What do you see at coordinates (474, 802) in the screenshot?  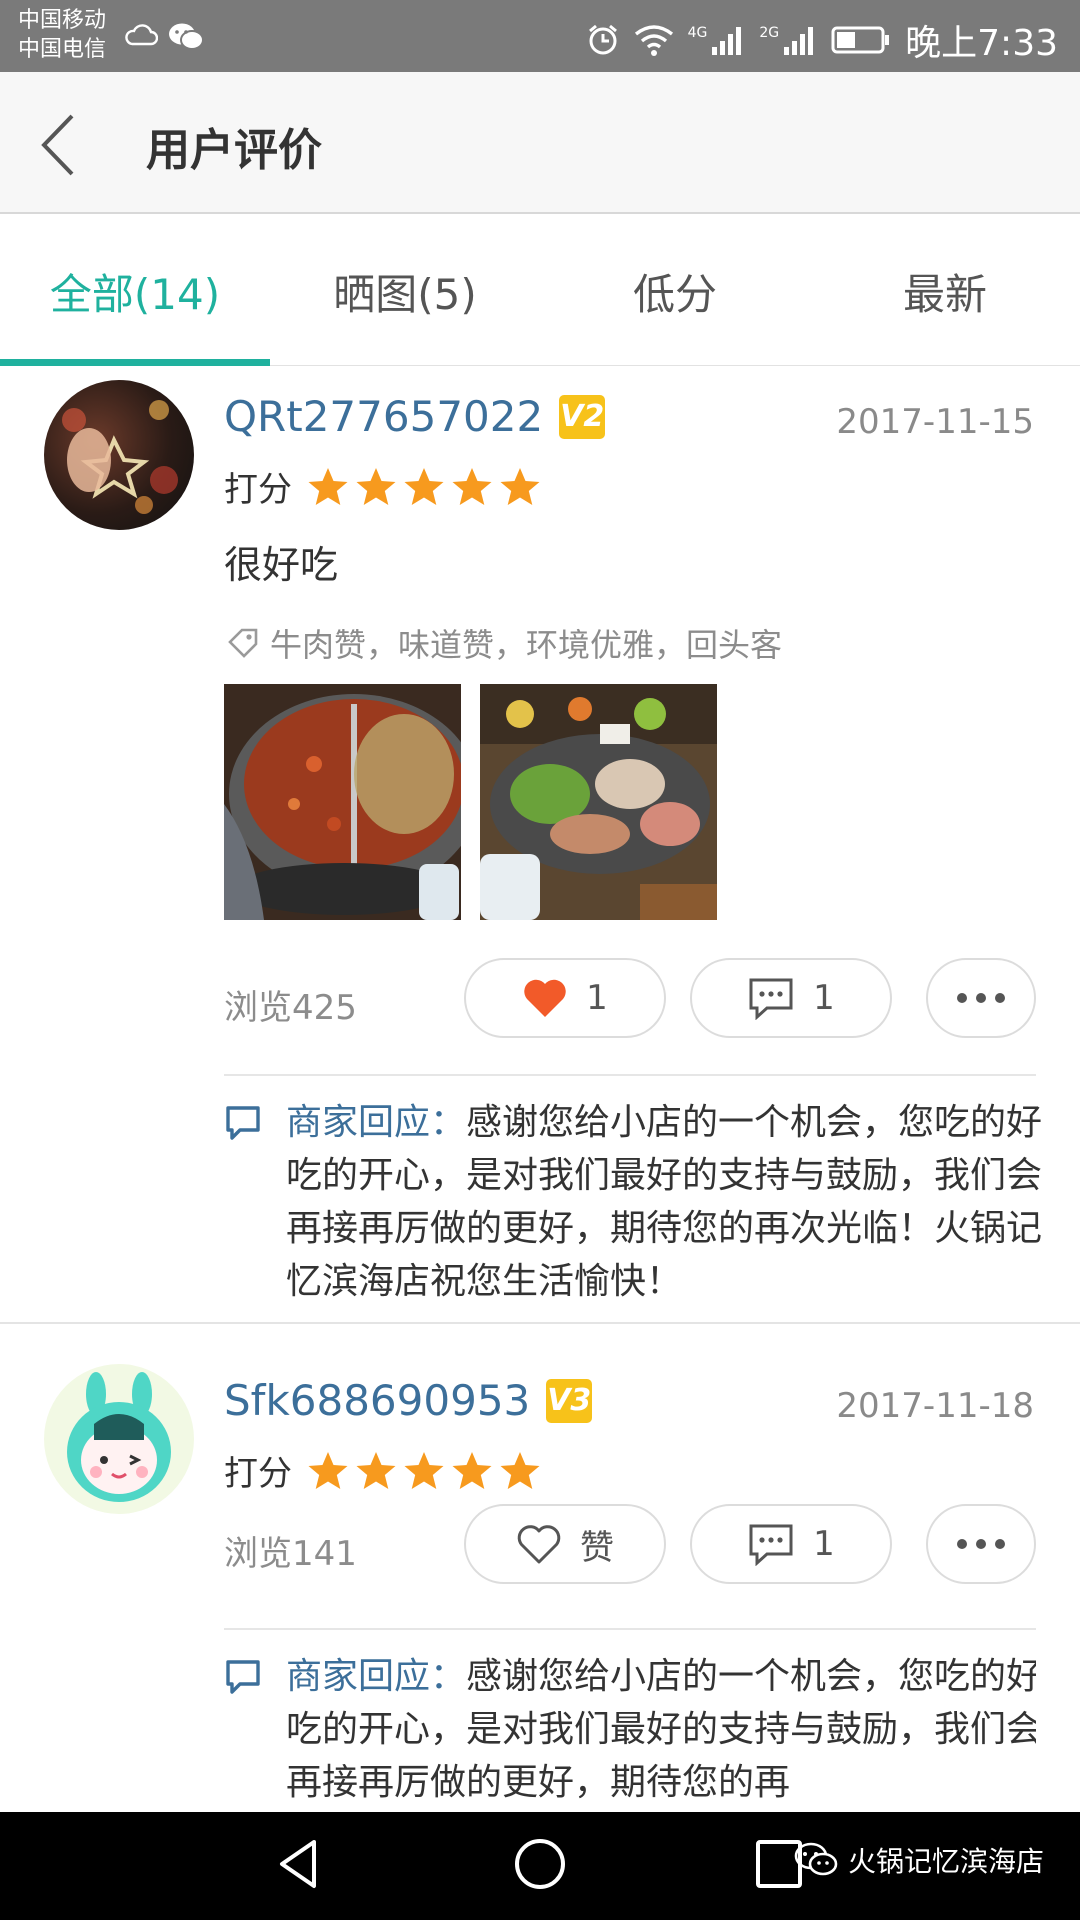 I see `review-photos` at bounding box center [474, 802].